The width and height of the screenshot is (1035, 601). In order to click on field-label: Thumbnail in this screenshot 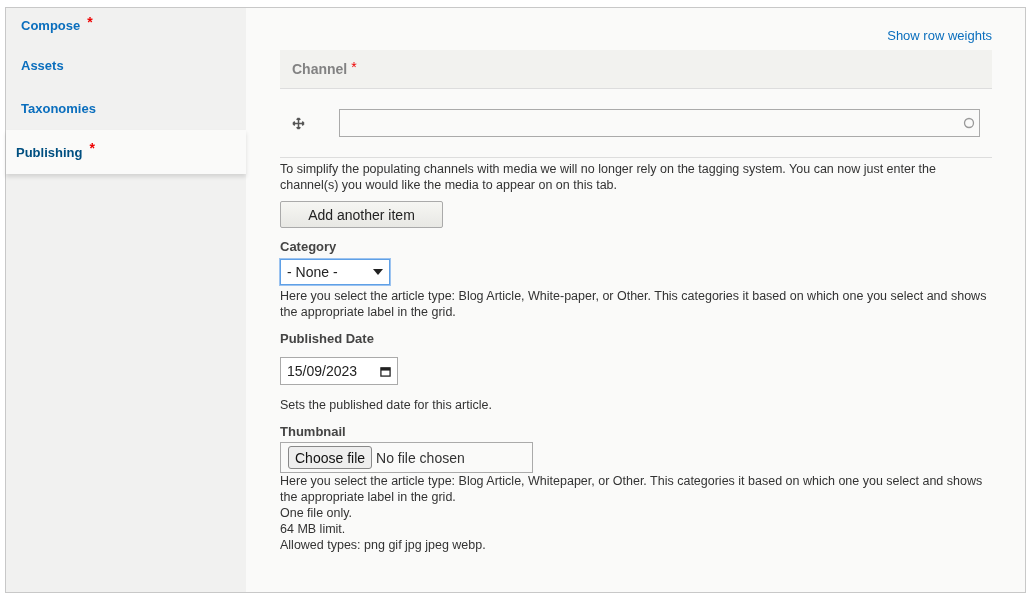, I will do `click(313, 431)`.